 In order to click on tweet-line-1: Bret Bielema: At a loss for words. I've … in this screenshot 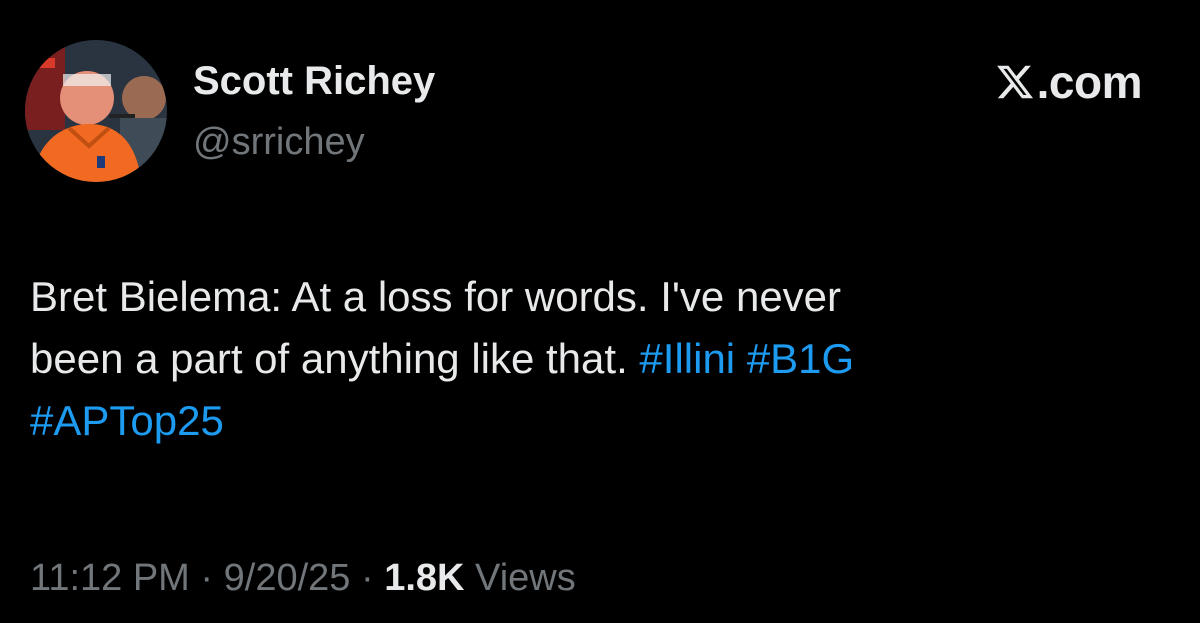, I will do `click(436, 296)`.